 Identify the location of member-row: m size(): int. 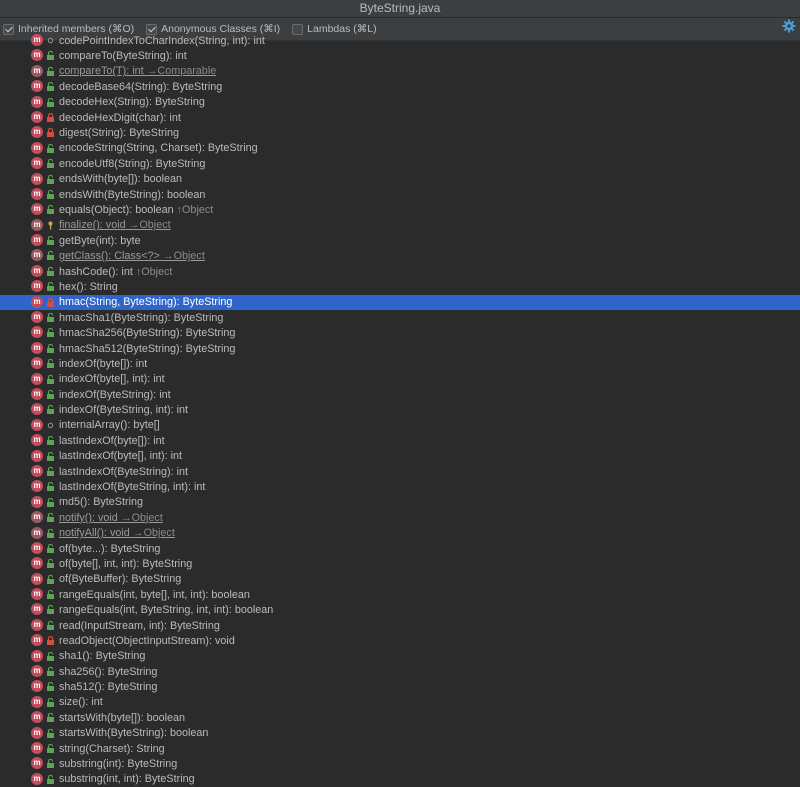
(400, 702).